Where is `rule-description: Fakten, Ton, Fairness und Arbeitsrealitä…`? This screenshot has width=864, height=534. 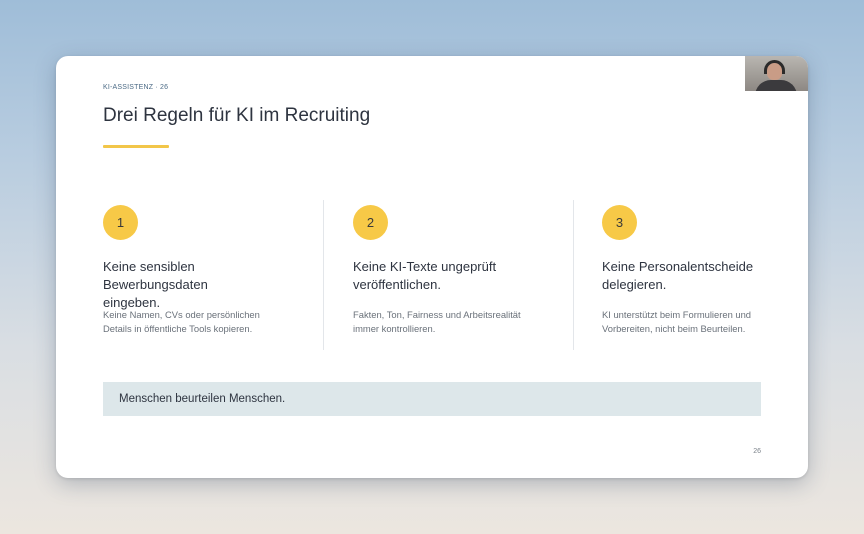
rule-description: Fakten, Ton, Fairness und Arbeitsrealitä… is located at coordinates (437, 321).